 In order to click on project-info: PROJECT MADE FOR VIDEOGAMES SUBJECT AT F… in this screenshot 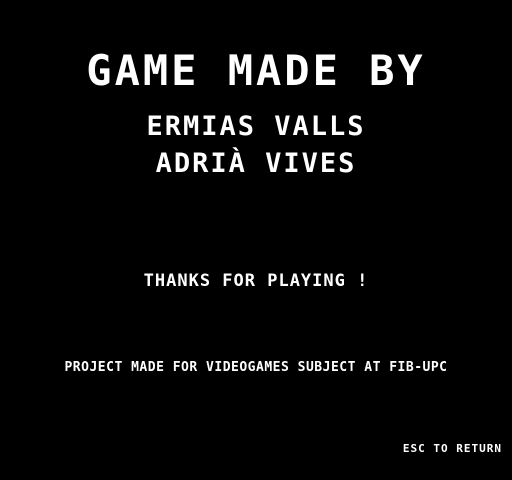, I will do `click(256, 367)`.